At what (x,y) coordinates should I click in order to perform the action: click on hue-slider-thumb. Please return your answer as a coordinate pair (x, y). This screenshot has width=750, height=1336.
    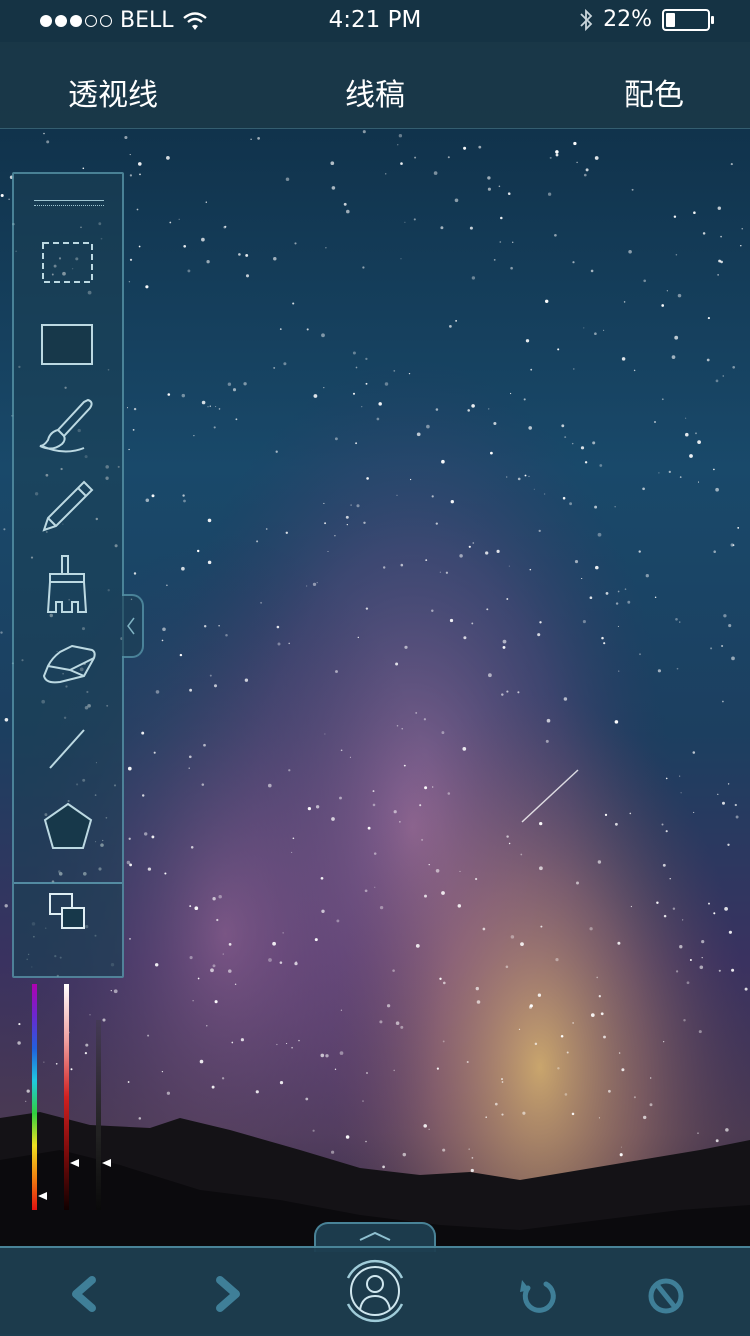
    Looking at the image, I should click on (42, 1196).